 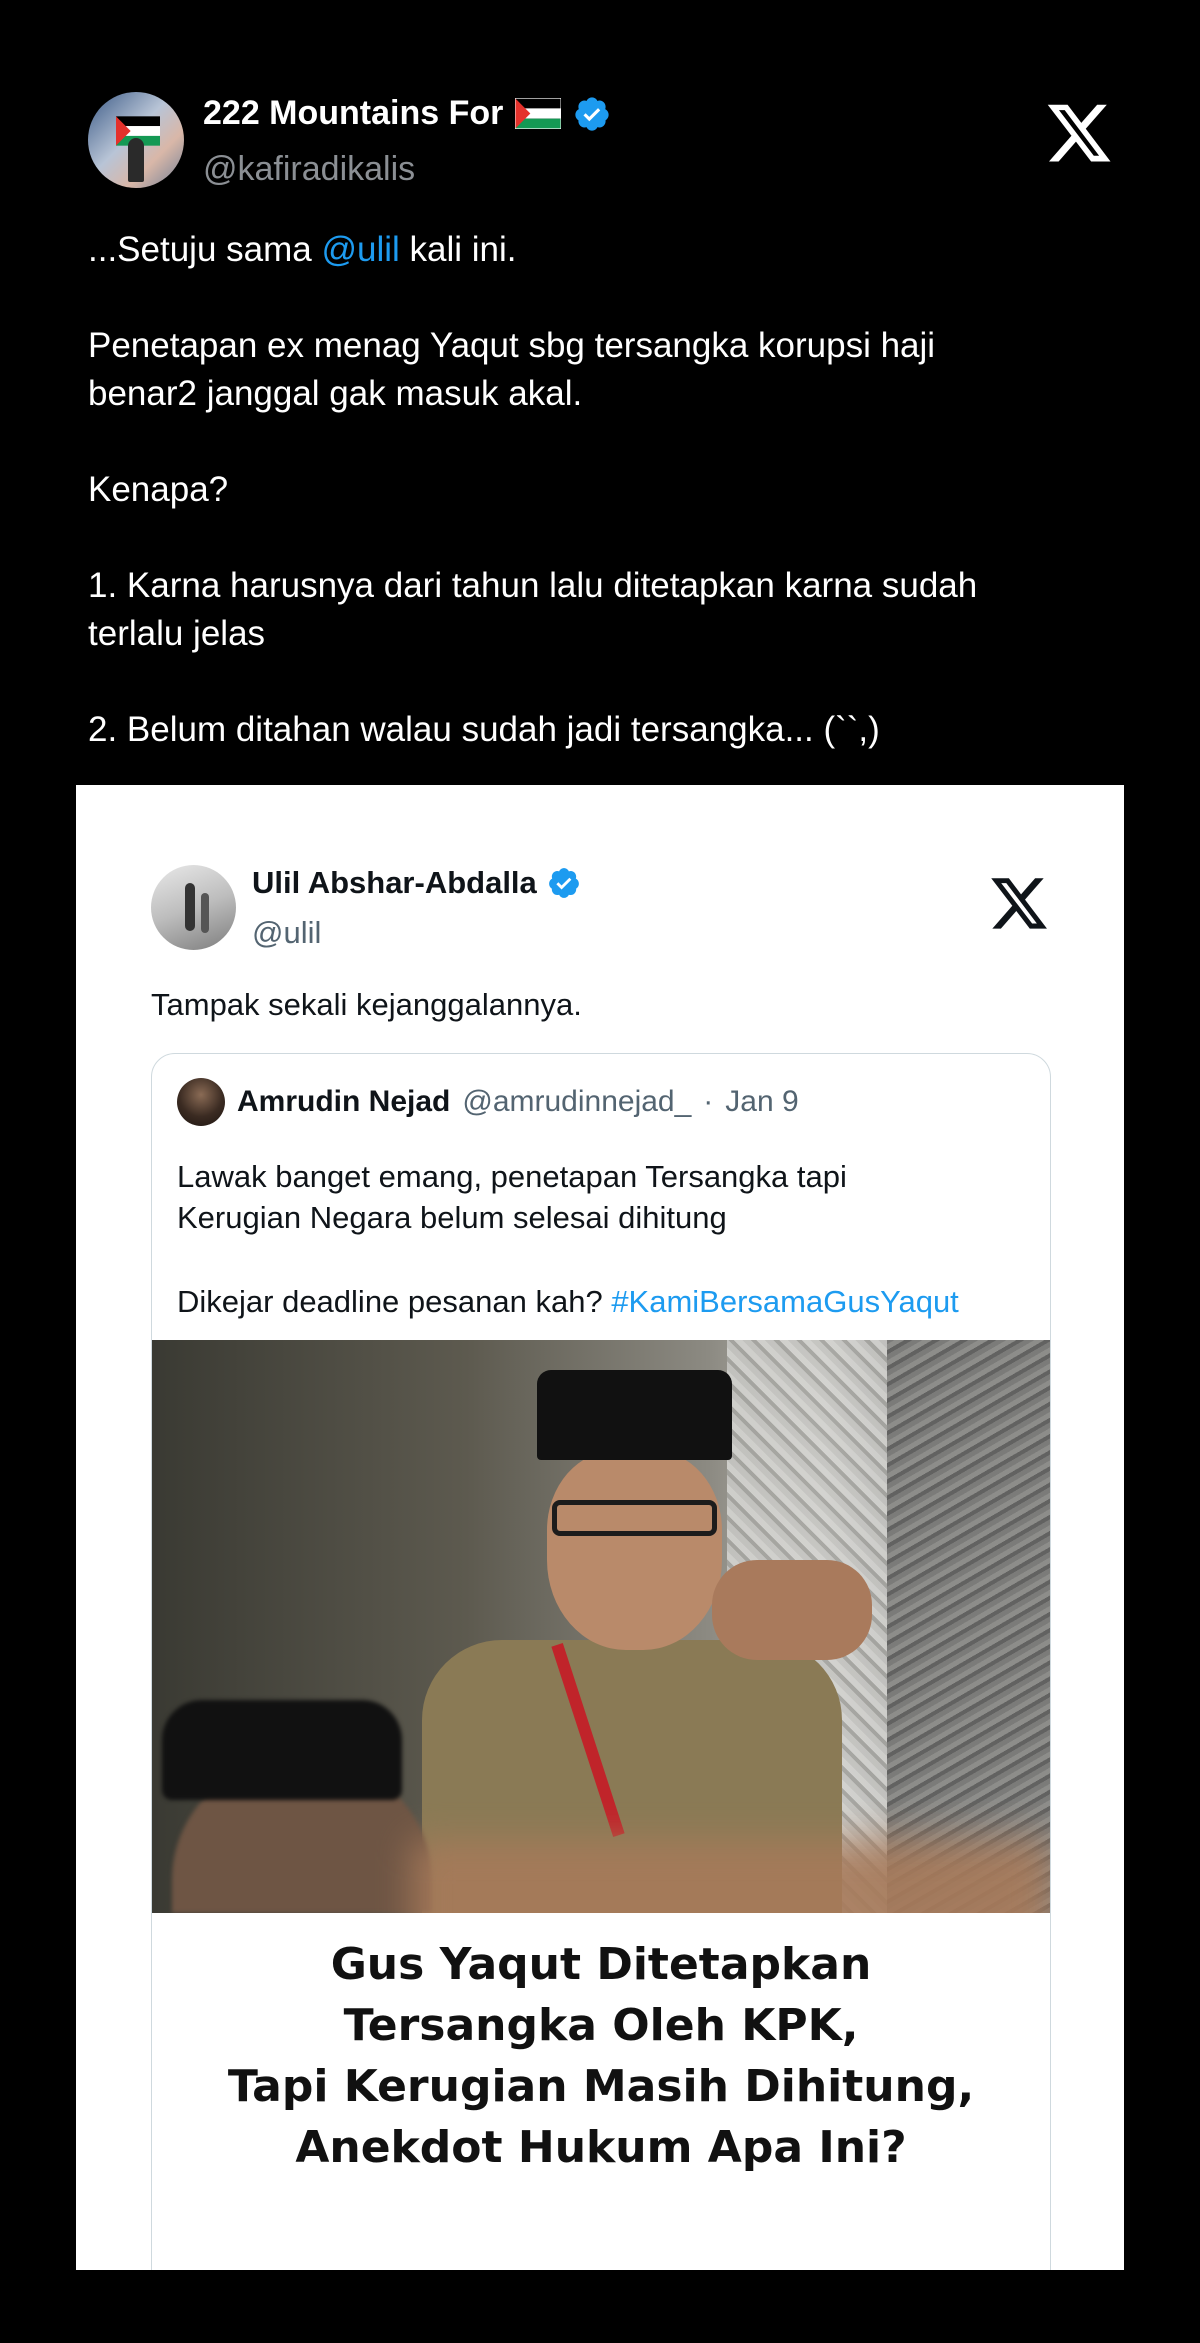 I want to click on photo-person-face, so click(x=634, y=1550).